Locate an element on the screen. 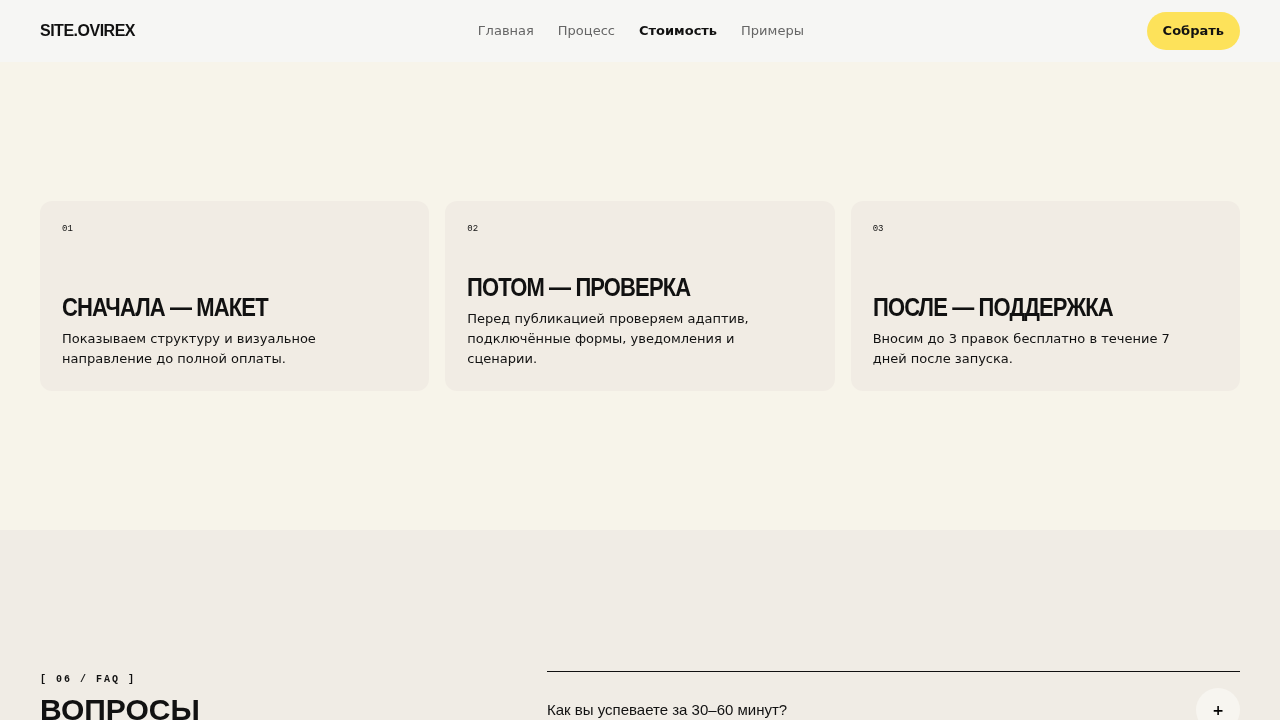 This screenshot has height=720, width=1280. faq-question: Как вы успеваете за 30–60 минут? is located at coordinates (667, 709).